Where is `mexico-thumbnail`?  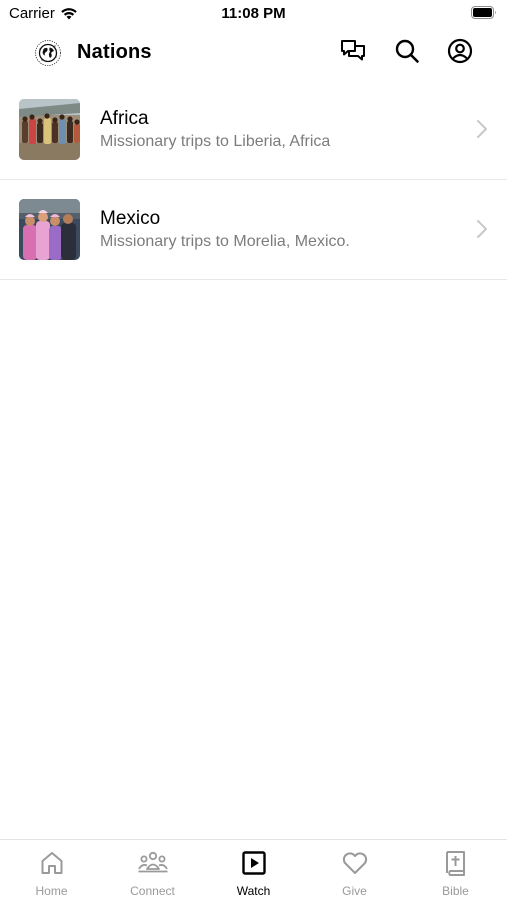
mexico-thumbnail is located at coordinates (49, 229).